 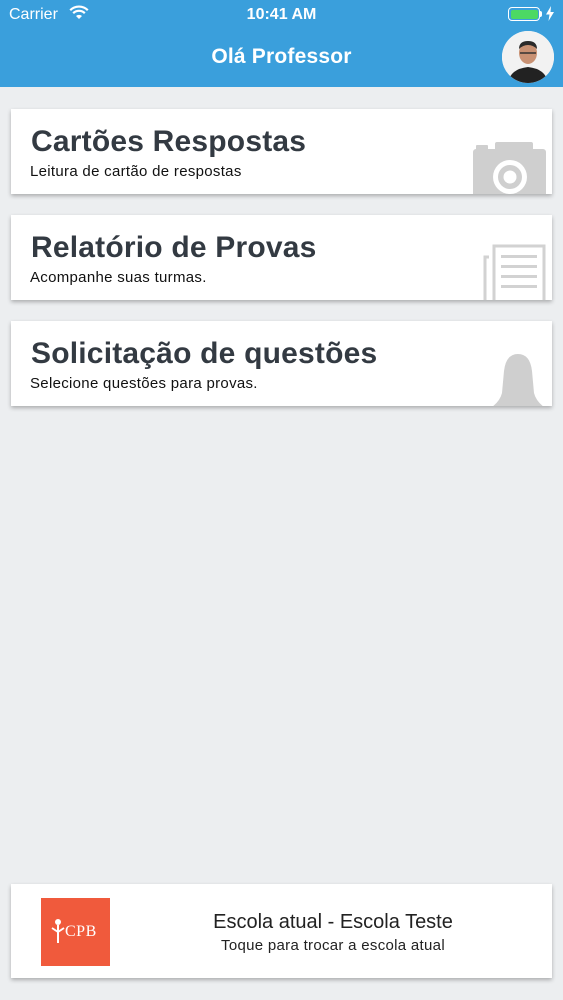 What do you see at coordinates (136, 171) in the screenshot?
I see `card-subtitle: Leitura de cartão de respostas` at bounding box center [136, 171].